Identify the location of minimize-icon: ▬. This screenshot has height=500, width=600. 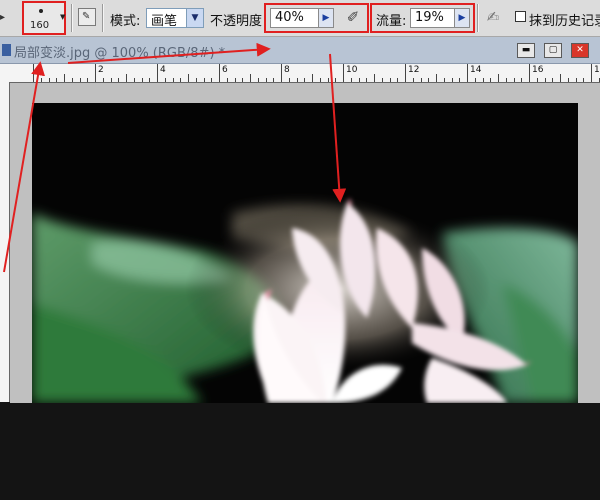
(526, 50).